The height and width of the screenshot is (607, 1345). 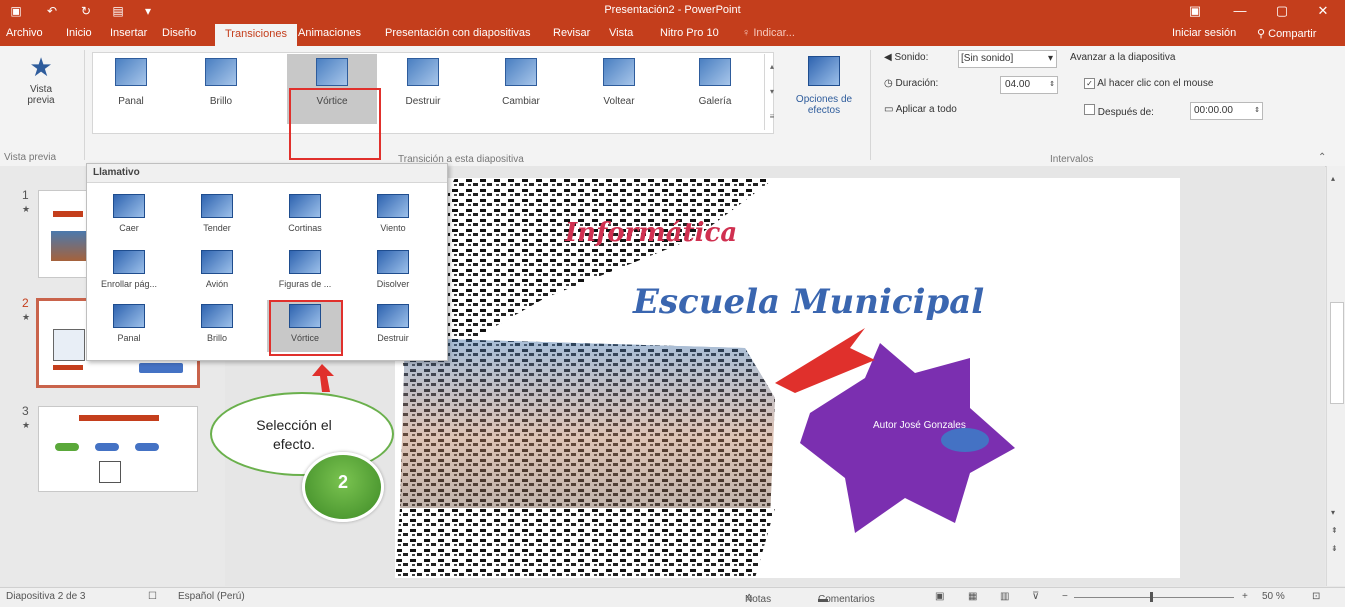 What do you see at coordinates (906, 57) in the screenshot?
I see `sound-row: ◀ Sonido:` at bounding box center [906, 57].